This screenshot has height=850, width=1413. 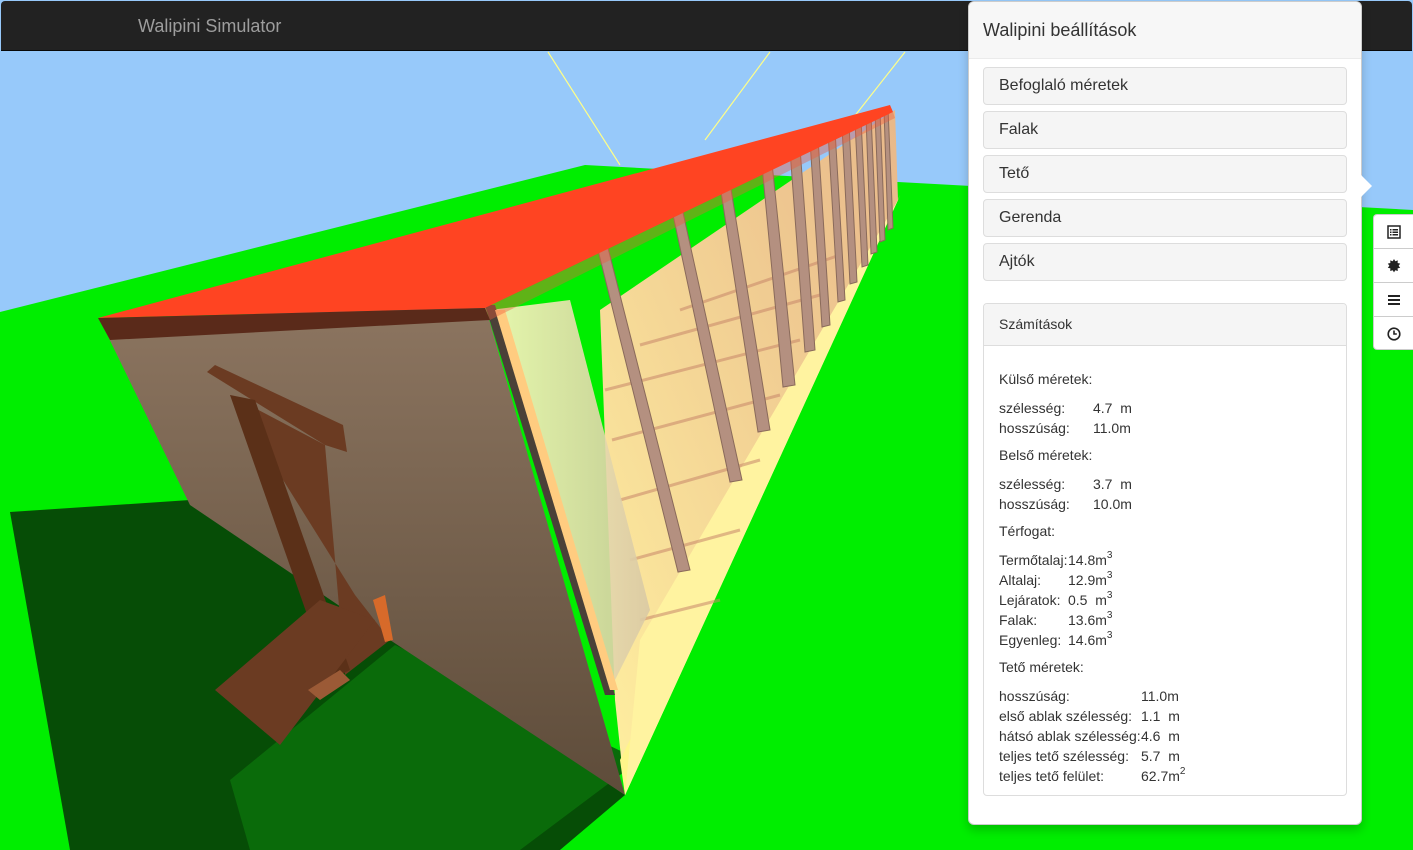 I want to click on table-row: szélesség: 4.7 m, so click(x=1065, y=408).